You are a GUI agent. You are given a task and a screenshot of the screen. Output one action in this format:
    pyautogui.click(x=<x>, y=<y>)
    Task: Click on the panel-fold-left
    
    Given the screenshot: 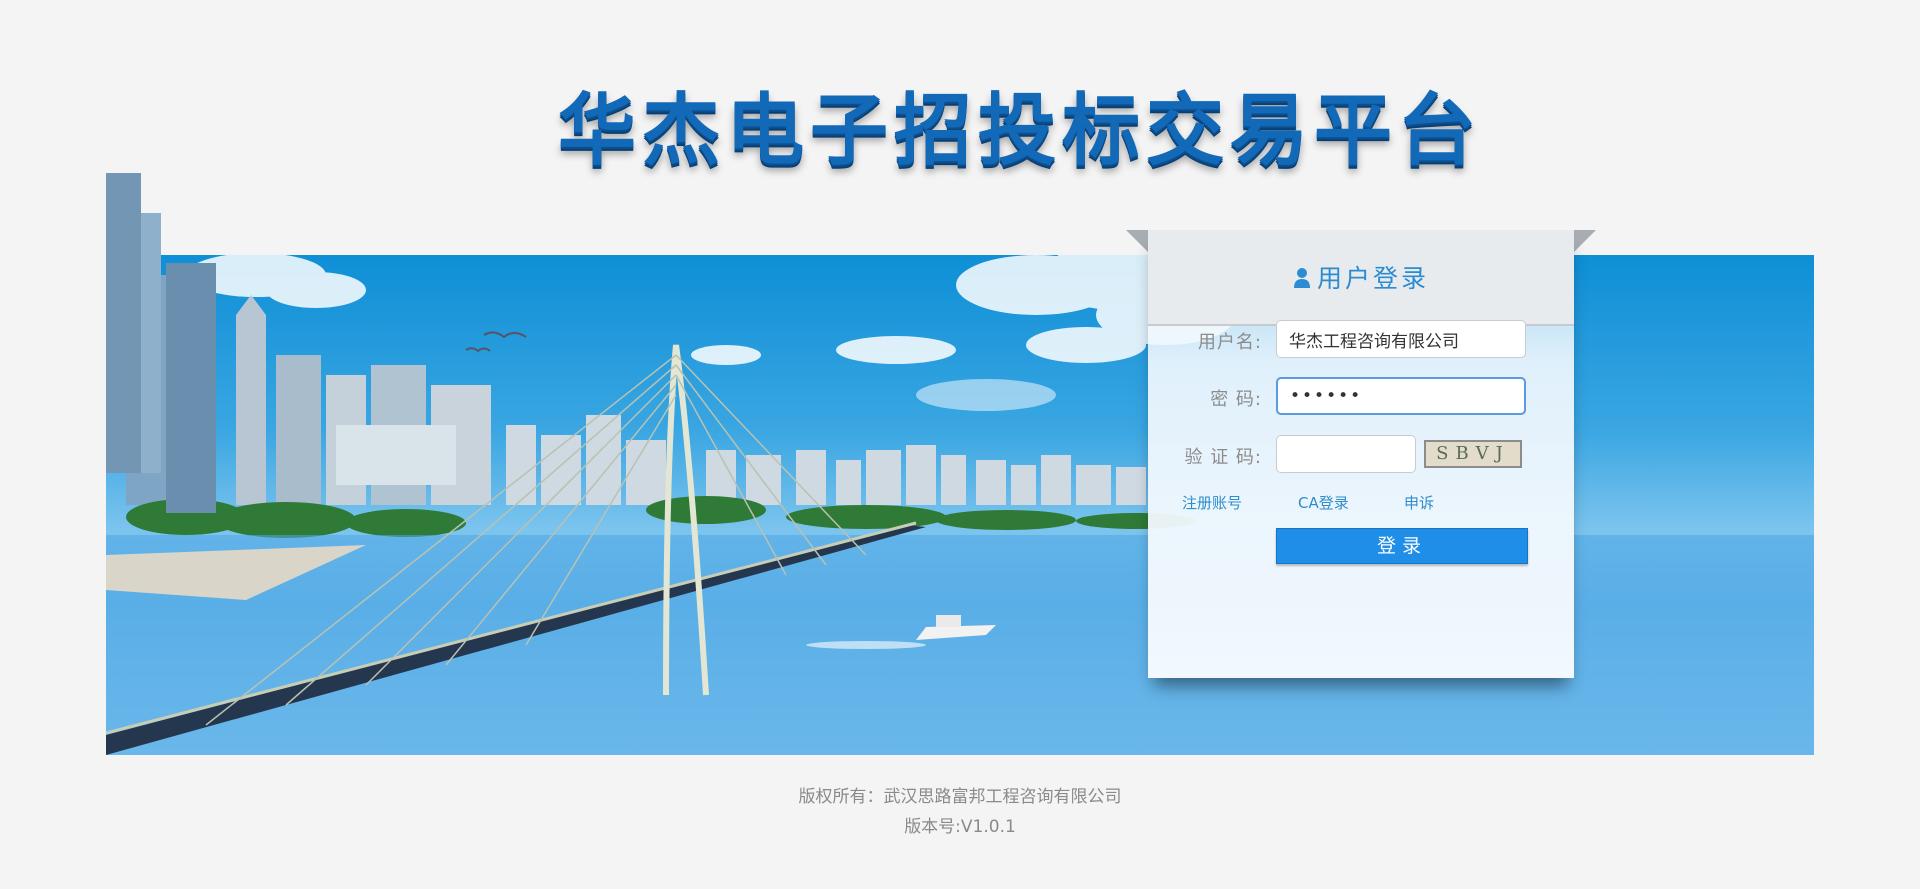 What is the action you would take?
    pyautogui.click(x=1137, y=241)
    